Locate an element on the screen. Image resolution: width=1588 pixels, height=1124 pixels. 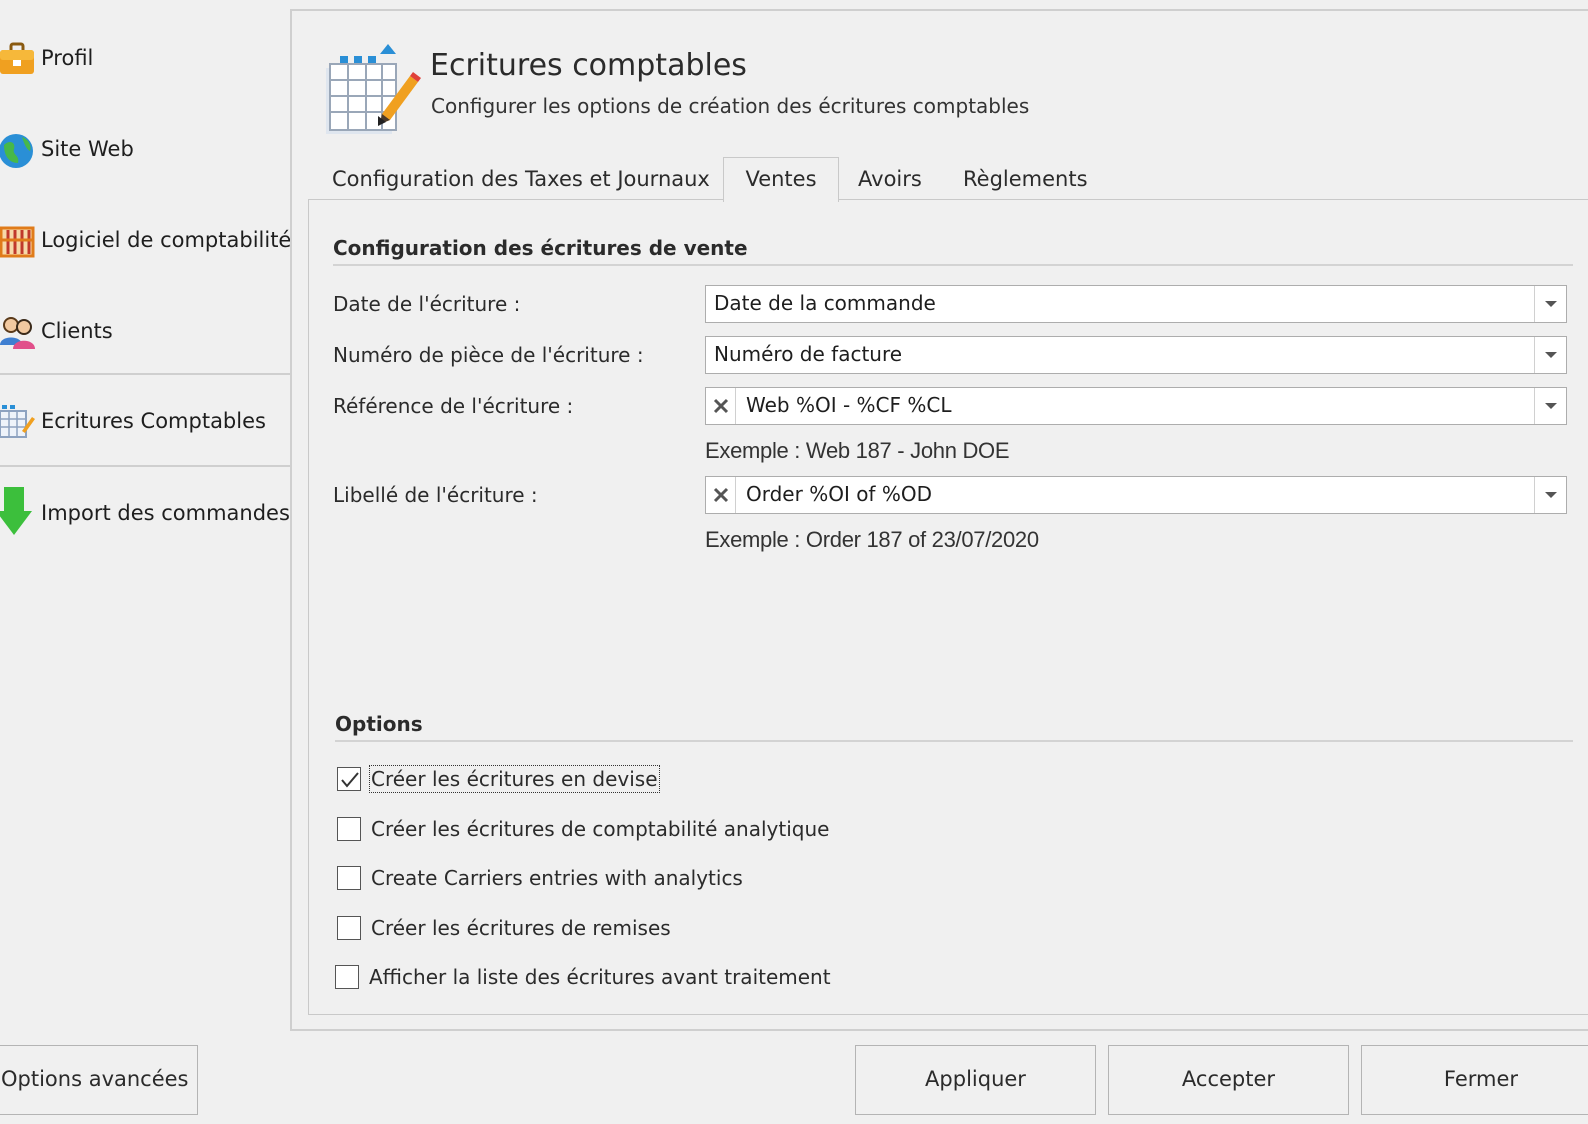
numero-piece-select: Numéro de facture is located at coordinates (1136, 355).